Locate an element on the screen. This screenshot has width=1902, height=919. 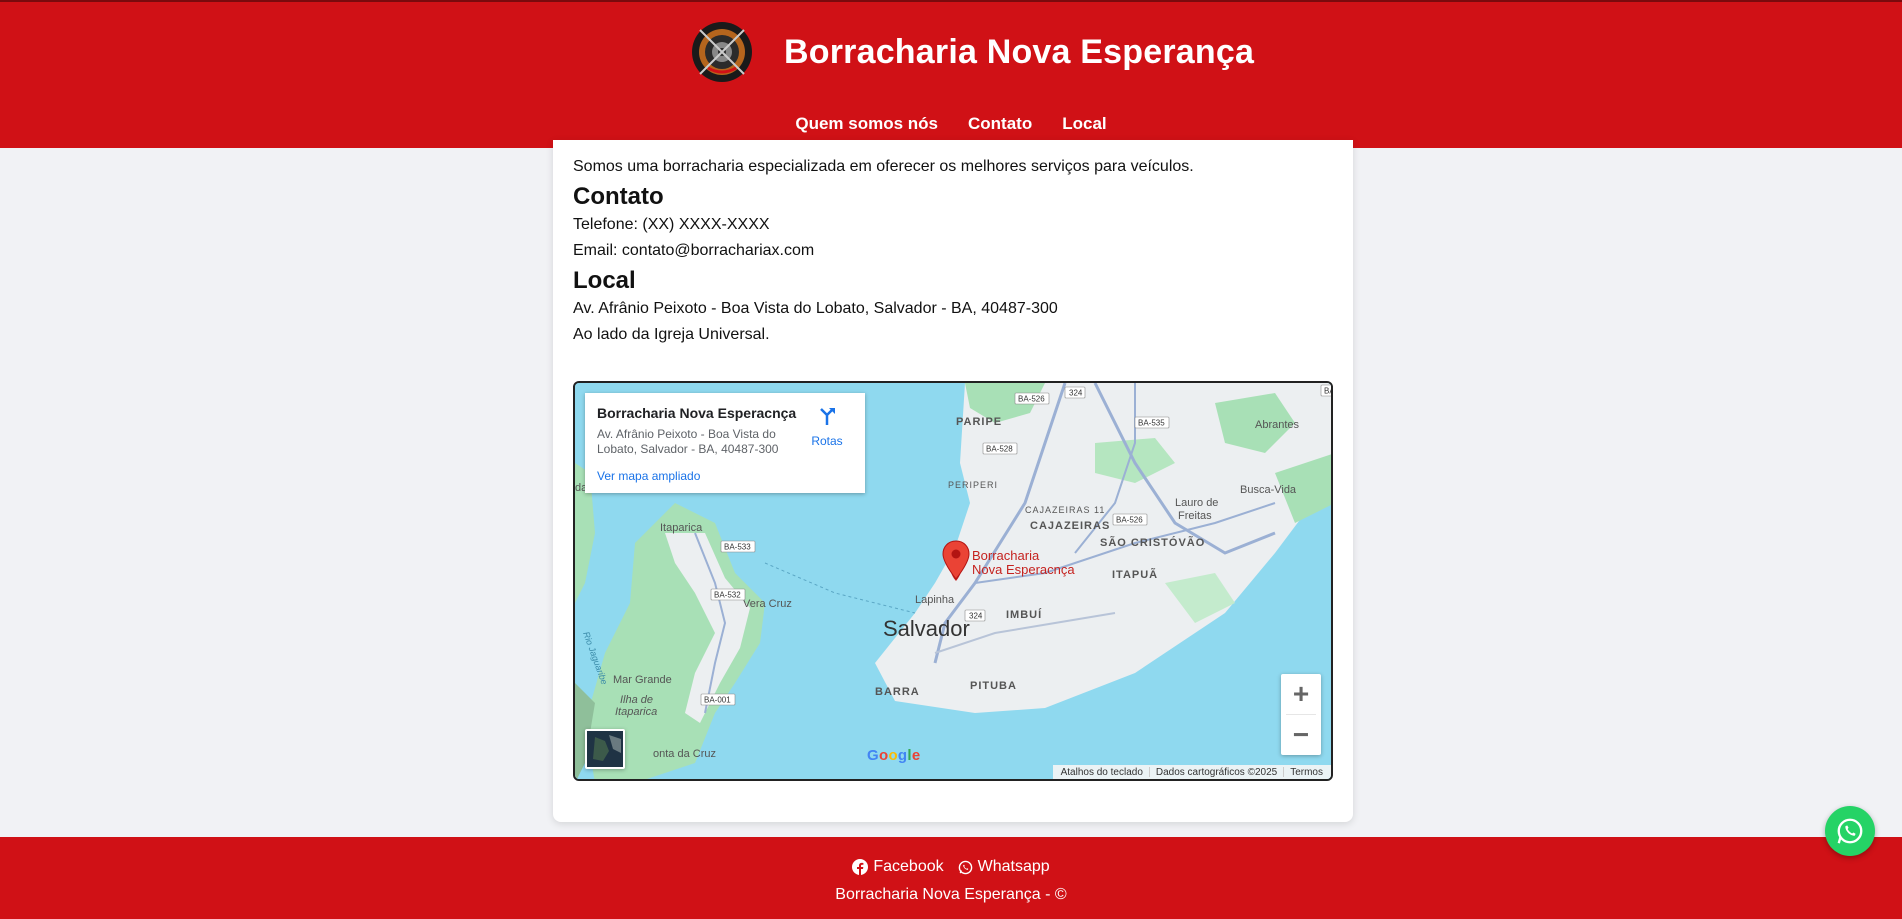
contact-phone: Telefone: (XX) XXXX-XXXX is located at coordinates (671, 224).